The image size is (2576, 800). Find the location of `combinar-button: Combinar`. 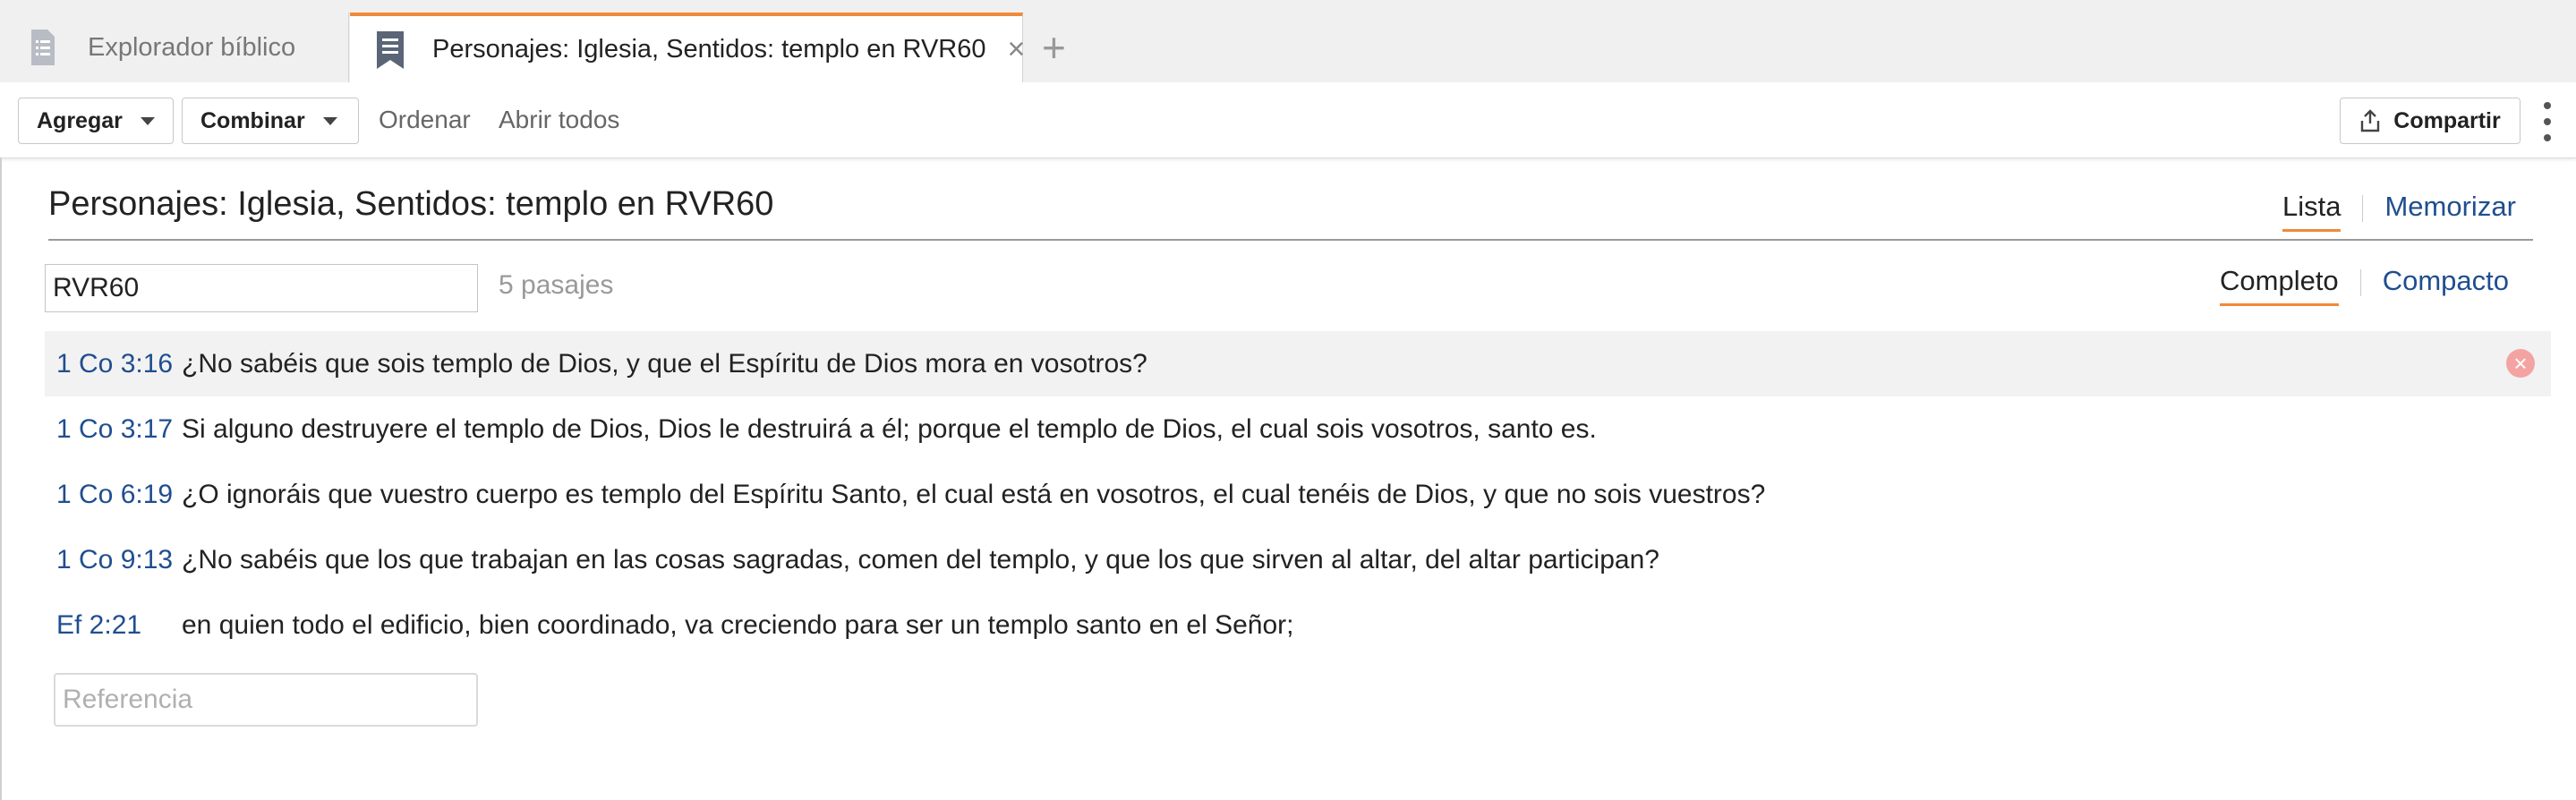

combinar-button: Combinar is located at coordinates (270, 121).